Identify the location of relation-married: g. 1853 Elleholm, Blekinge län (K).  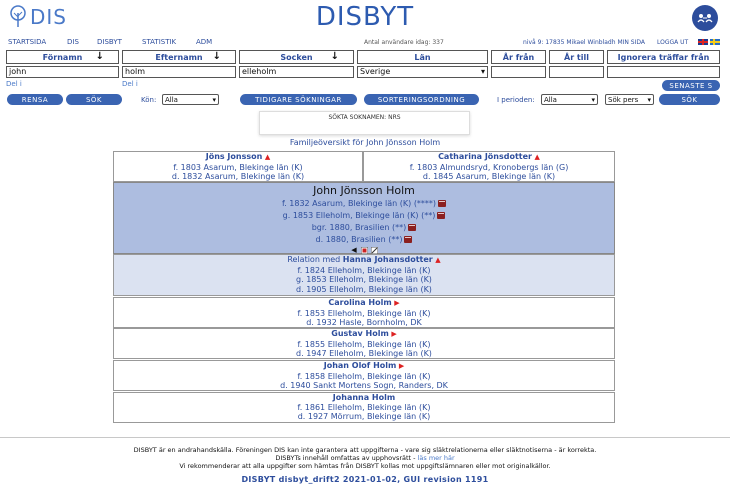
(364, 279).